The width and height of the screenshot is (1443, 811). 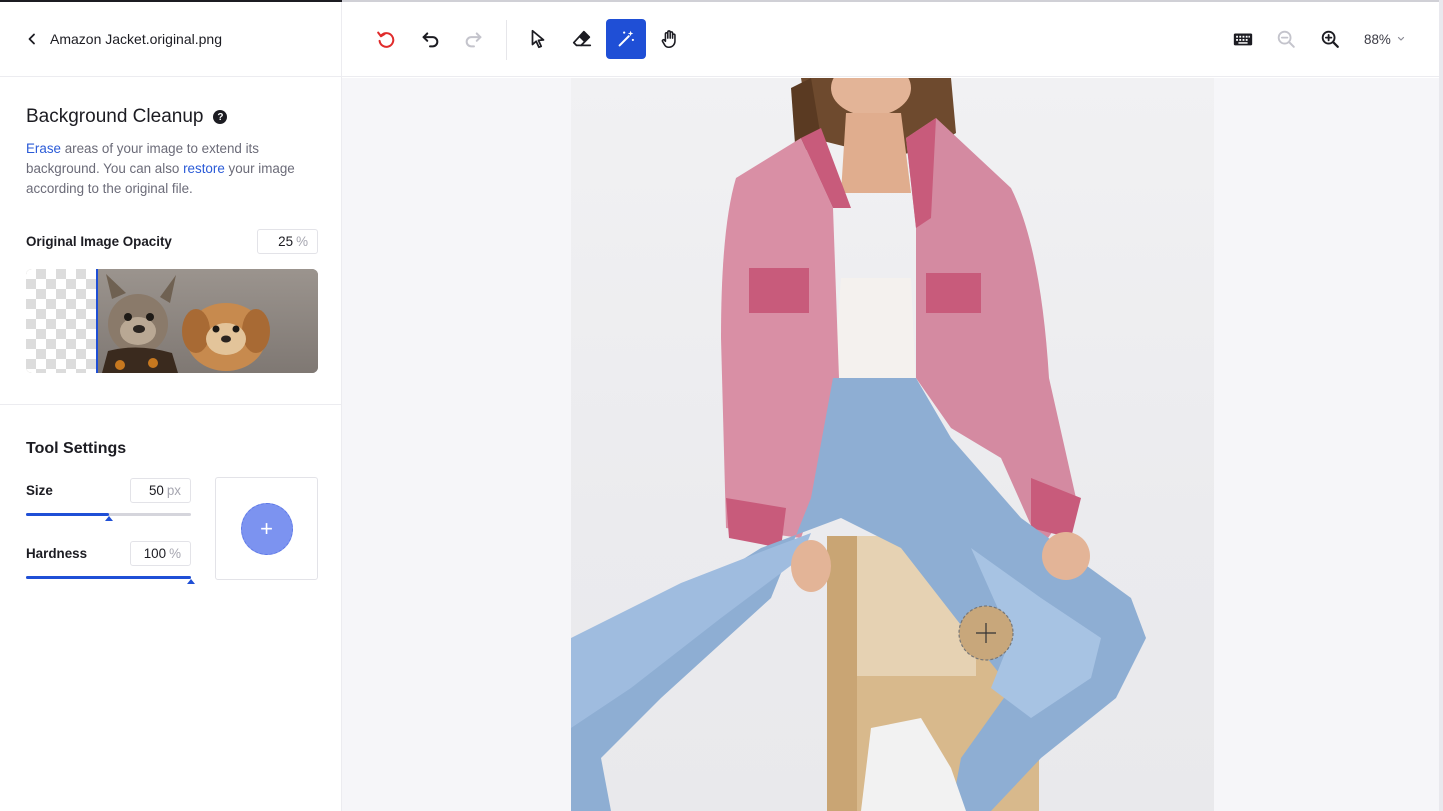 I want to click on eraser-icon, so click(x=582, y=38).